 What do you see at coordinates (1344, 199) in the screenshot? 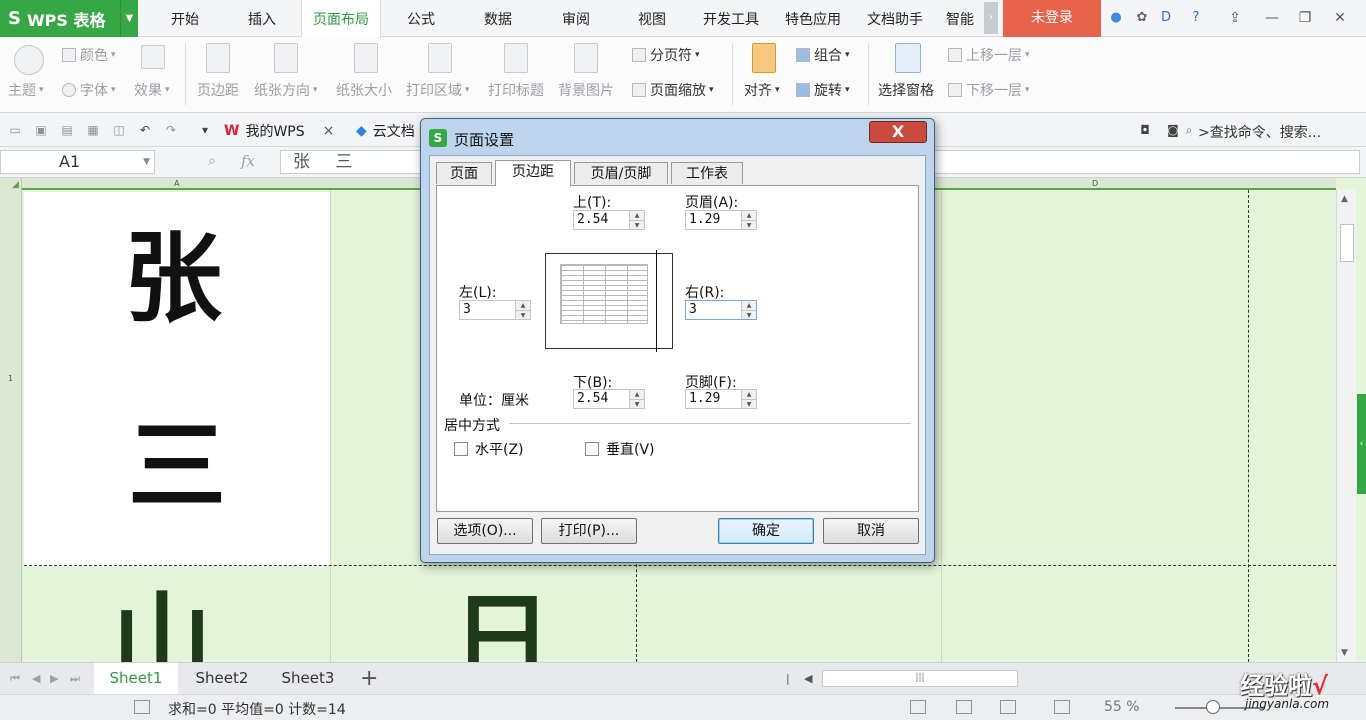
I see `scroll-up-icon: ▲` at bounding box center [1344, 199].